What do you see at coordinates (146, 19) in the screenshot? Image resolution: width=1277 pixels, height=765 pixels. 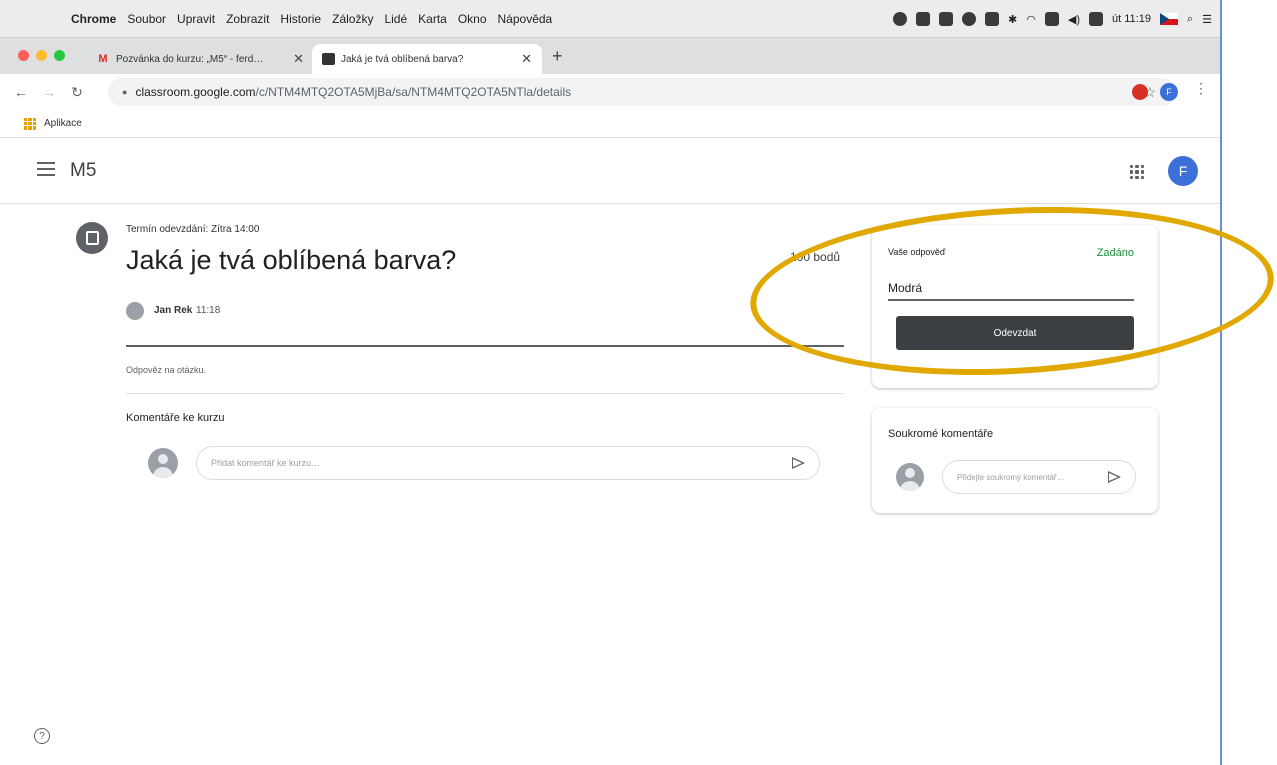 I see `menu-soubor: Soubor` at bounding box center [146, 19].